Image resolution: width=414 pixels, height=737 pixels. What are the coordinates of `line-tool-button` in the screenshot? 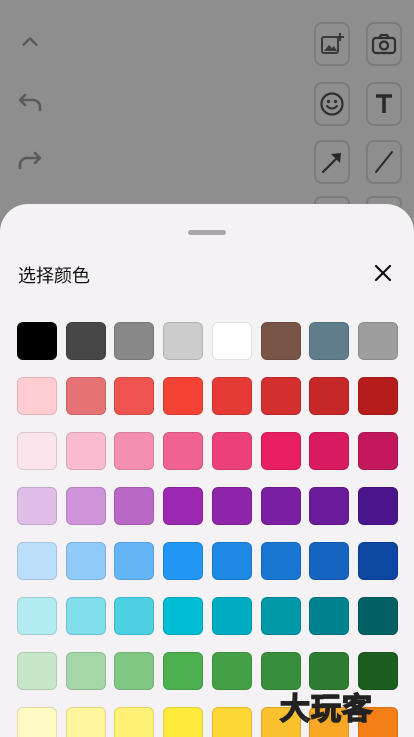 It's located at (384, 162).